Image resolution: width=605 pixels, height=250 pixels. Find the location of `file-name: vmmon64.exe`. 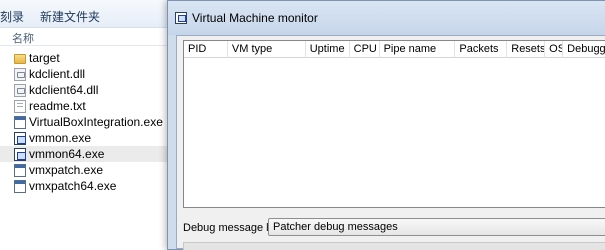

file-name: vmmon64.exe is located at coordinates (67, 154).